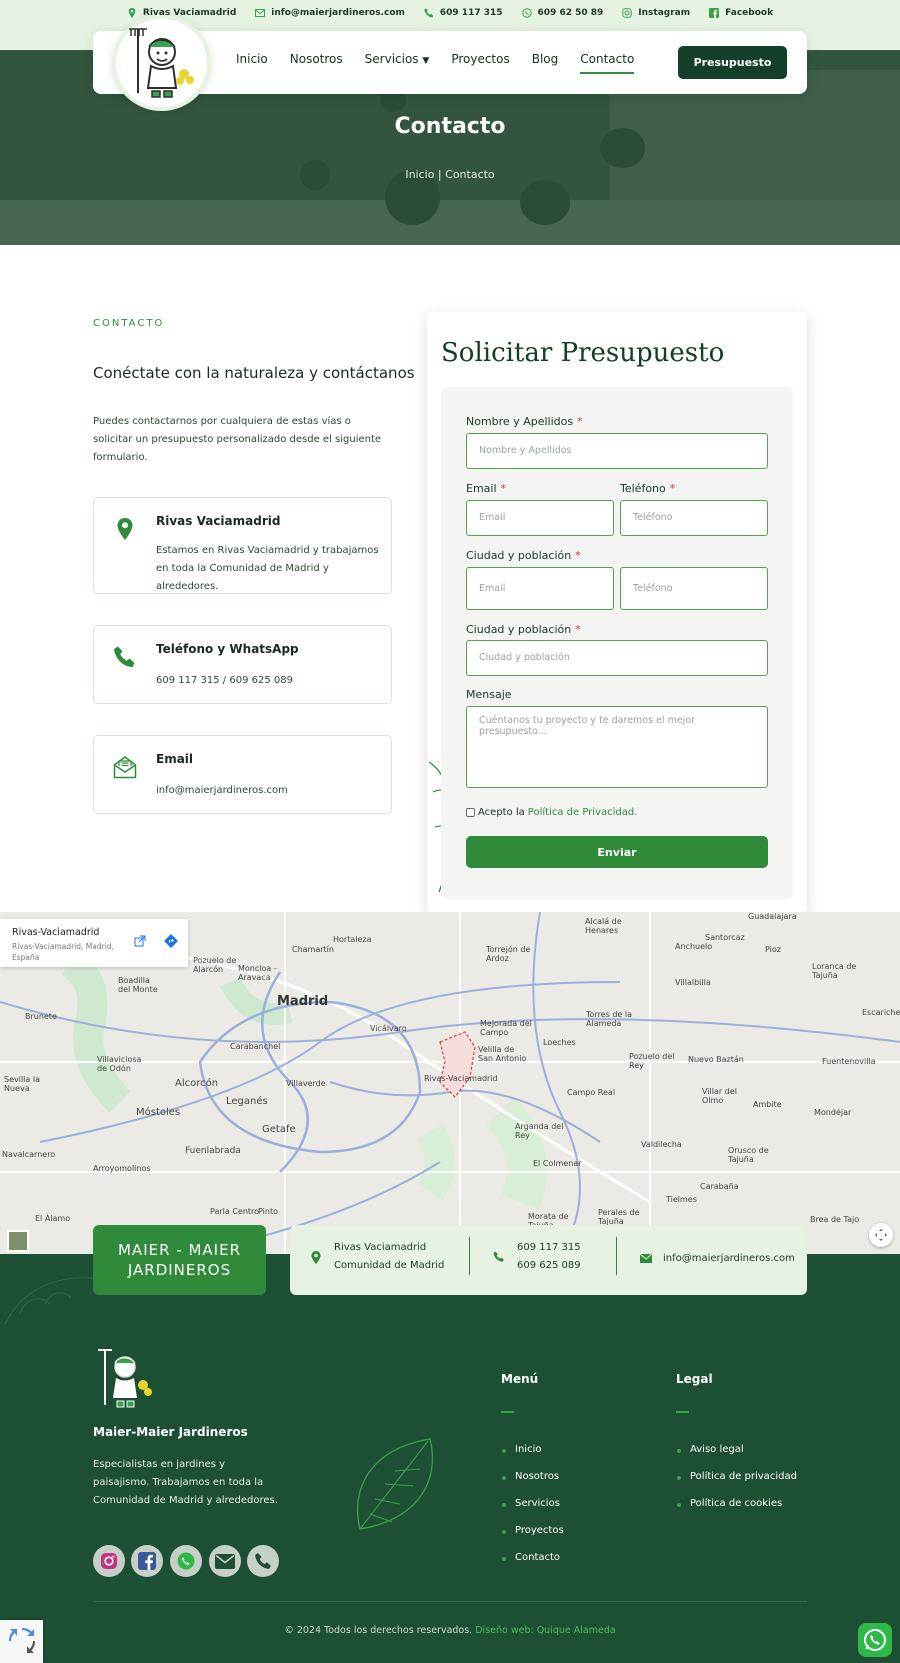 The image size is (900, 1663). What do you see at coordinates (591, 1092) in the screenshot?
I see `map-label-campo-real: Campo Real` at bounding box center [591, 1092].